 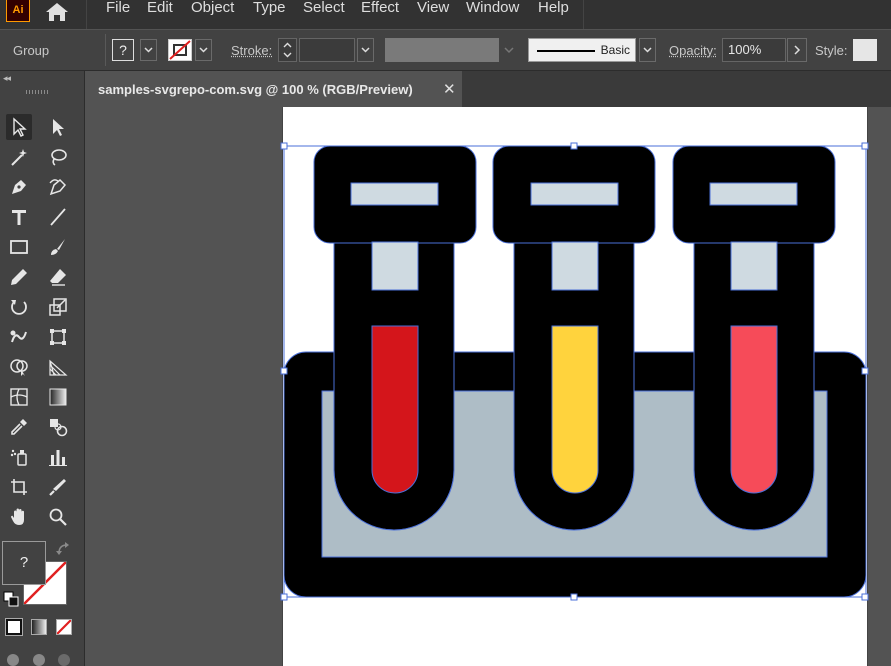 What do you see at coordinates (754, 266) in the screenshot?
I see `tube-3-window` at bounding box center [754, 266].